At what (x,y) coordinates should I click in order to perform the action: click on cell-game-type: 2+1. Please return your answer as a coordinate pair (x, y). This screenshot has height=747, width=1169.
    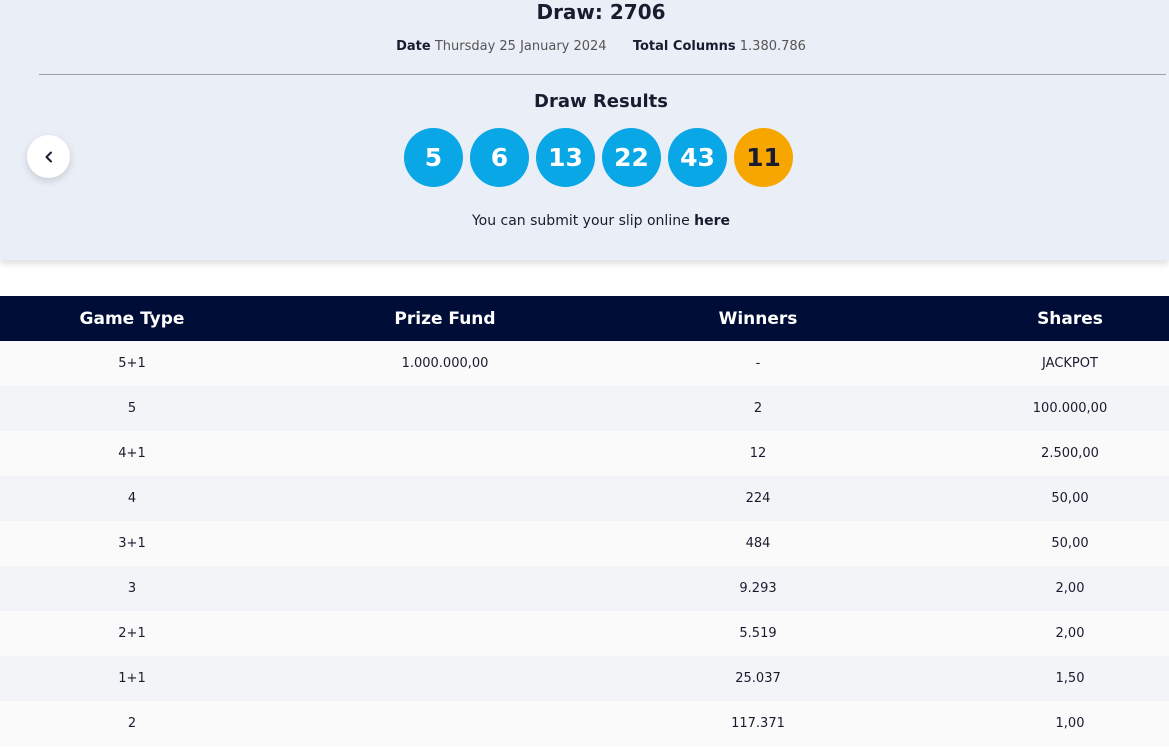
    Looking at the image, I should click on (132, 633).